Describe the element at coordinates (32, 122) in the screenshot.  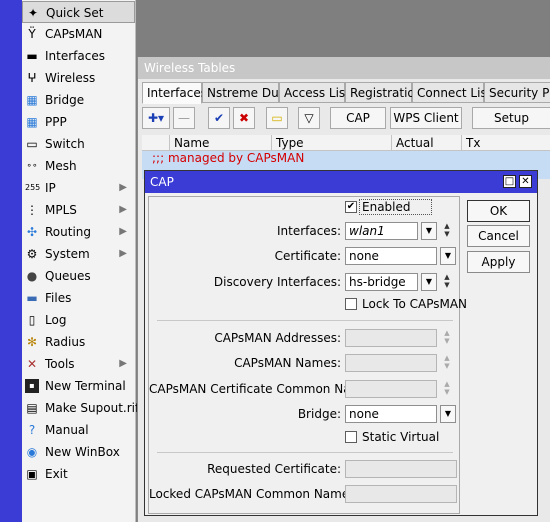
I see `ppp-icon: ▦` at that location.